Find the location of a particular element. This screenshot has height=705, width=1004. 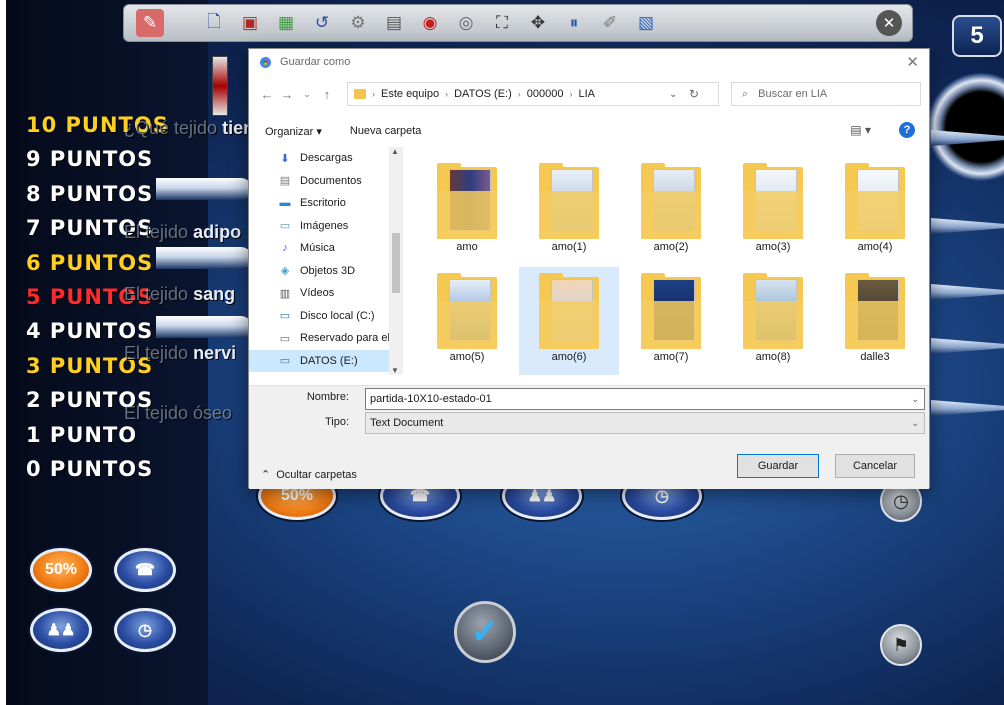

answer-a-visible: adipo is located at coordinates (217, 232).